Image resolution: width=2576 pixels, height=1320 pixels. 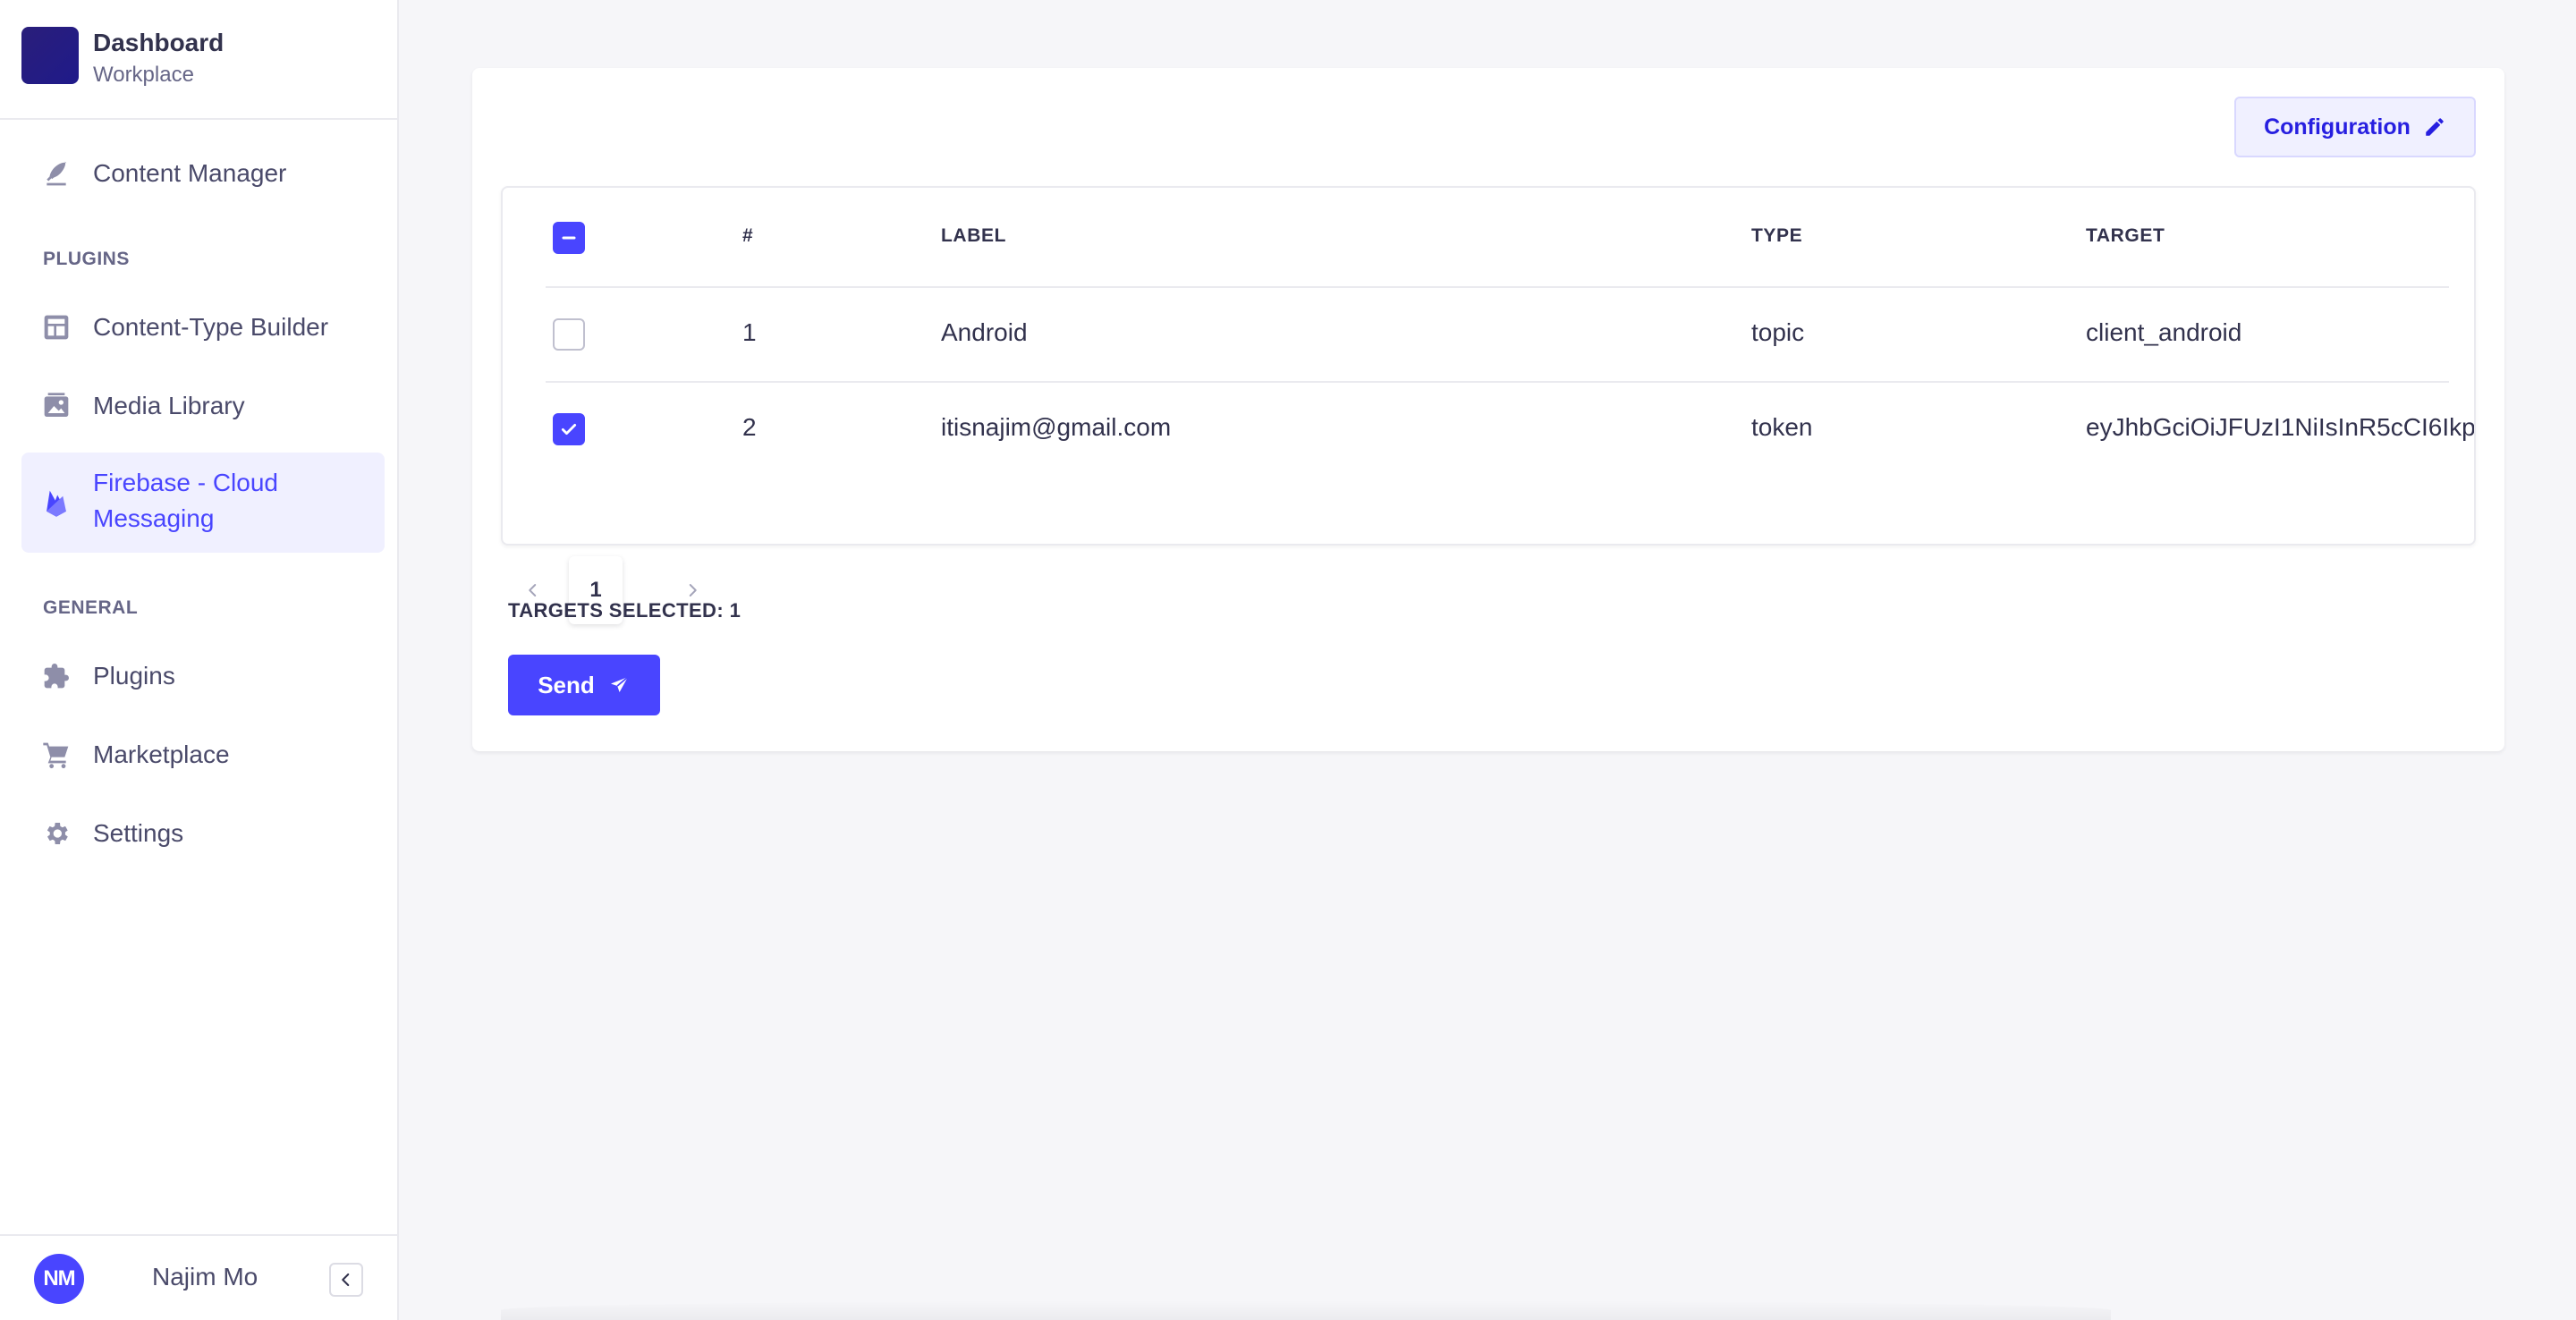 What do you see at coordinates (154, 518) in the screenshot?
I see `sidebar-item-label-line2: Messaging` at bounding box center [154, 518].